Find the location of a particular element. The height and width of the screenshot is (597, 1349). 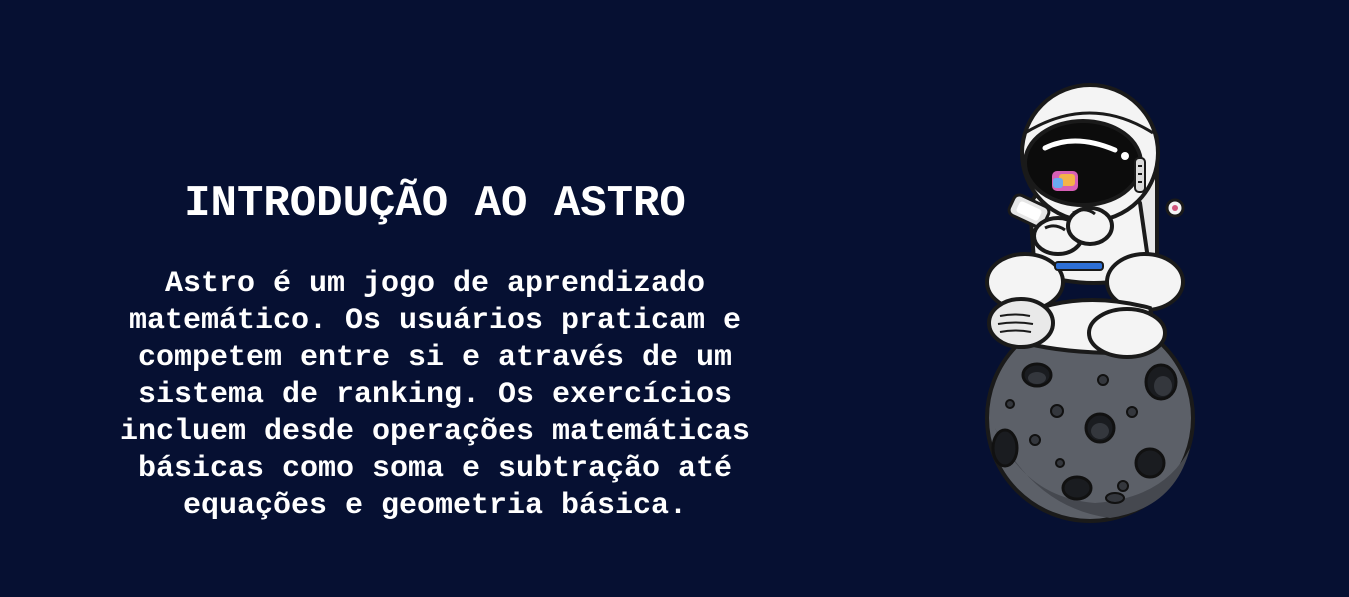

helmet-icon is located at coordinates (1090, 153).